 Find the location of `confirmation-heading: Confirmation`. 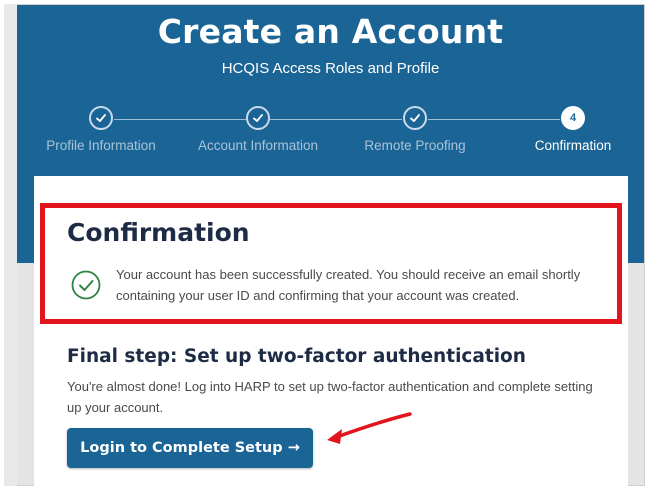

confirmation-heading: Confirmation is located at coordinates (158, 232).